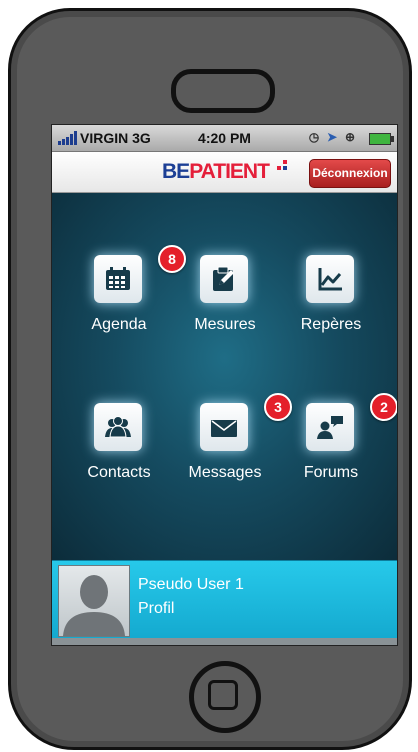 The image size is (418, 752). I want to click on rotation-lock-icon: ⊕, so click(350, 137).